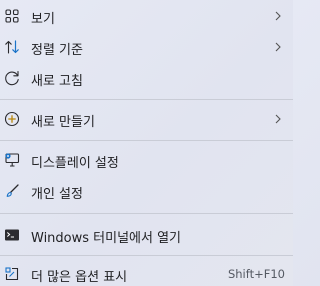 This screenshot has height=286, width=320. I want to click on menu-item-display-settings: 디스플레이 설정, so click(146, 160).